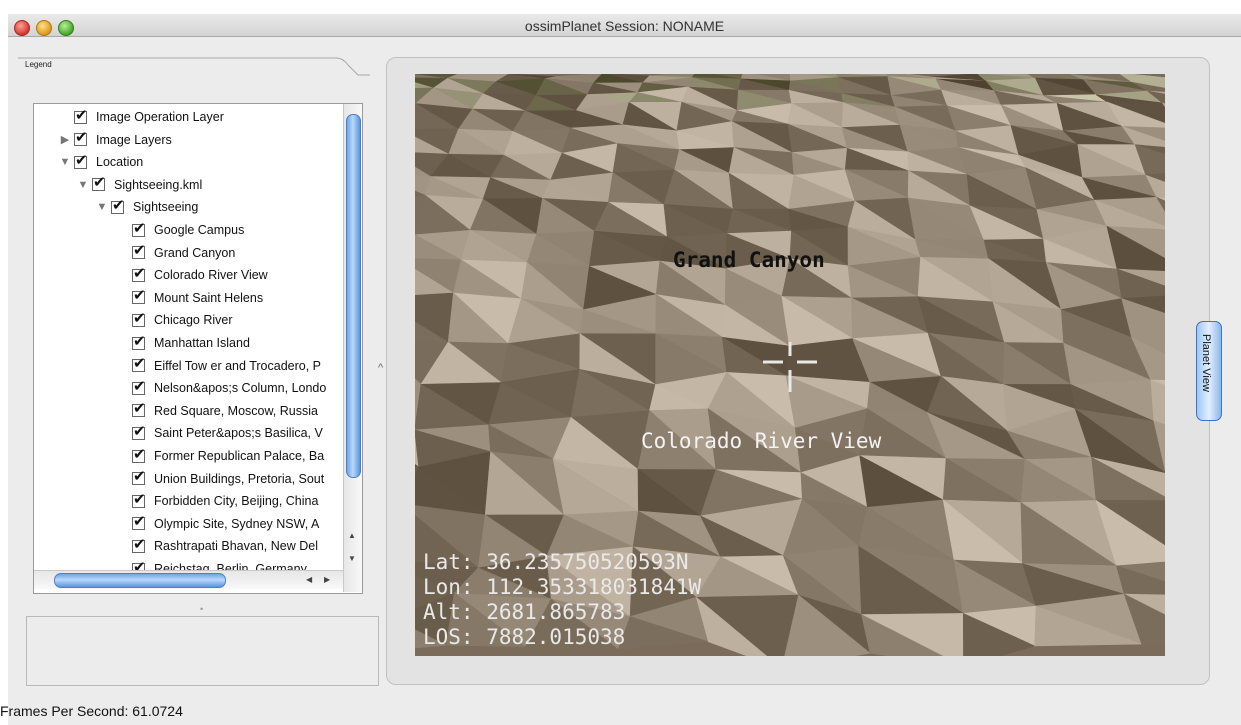 Image resolution: width=1241 pixels, height=725 pixels. I want to click on latitude-readout: Lat: 36.235750520593N, so click(556, 562).